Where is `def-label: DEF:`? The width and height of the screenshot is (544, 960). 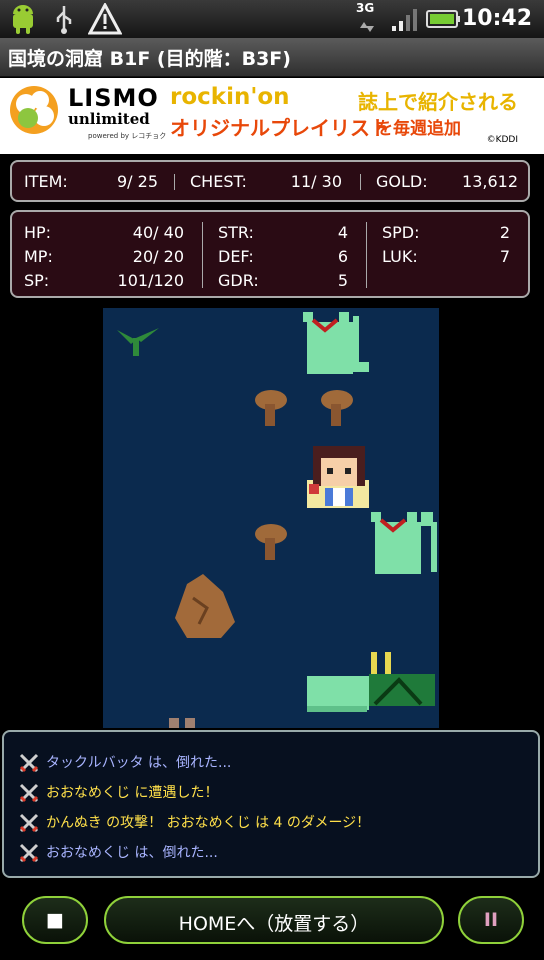 def-label: DEF: is located at coordinates (236, 256).